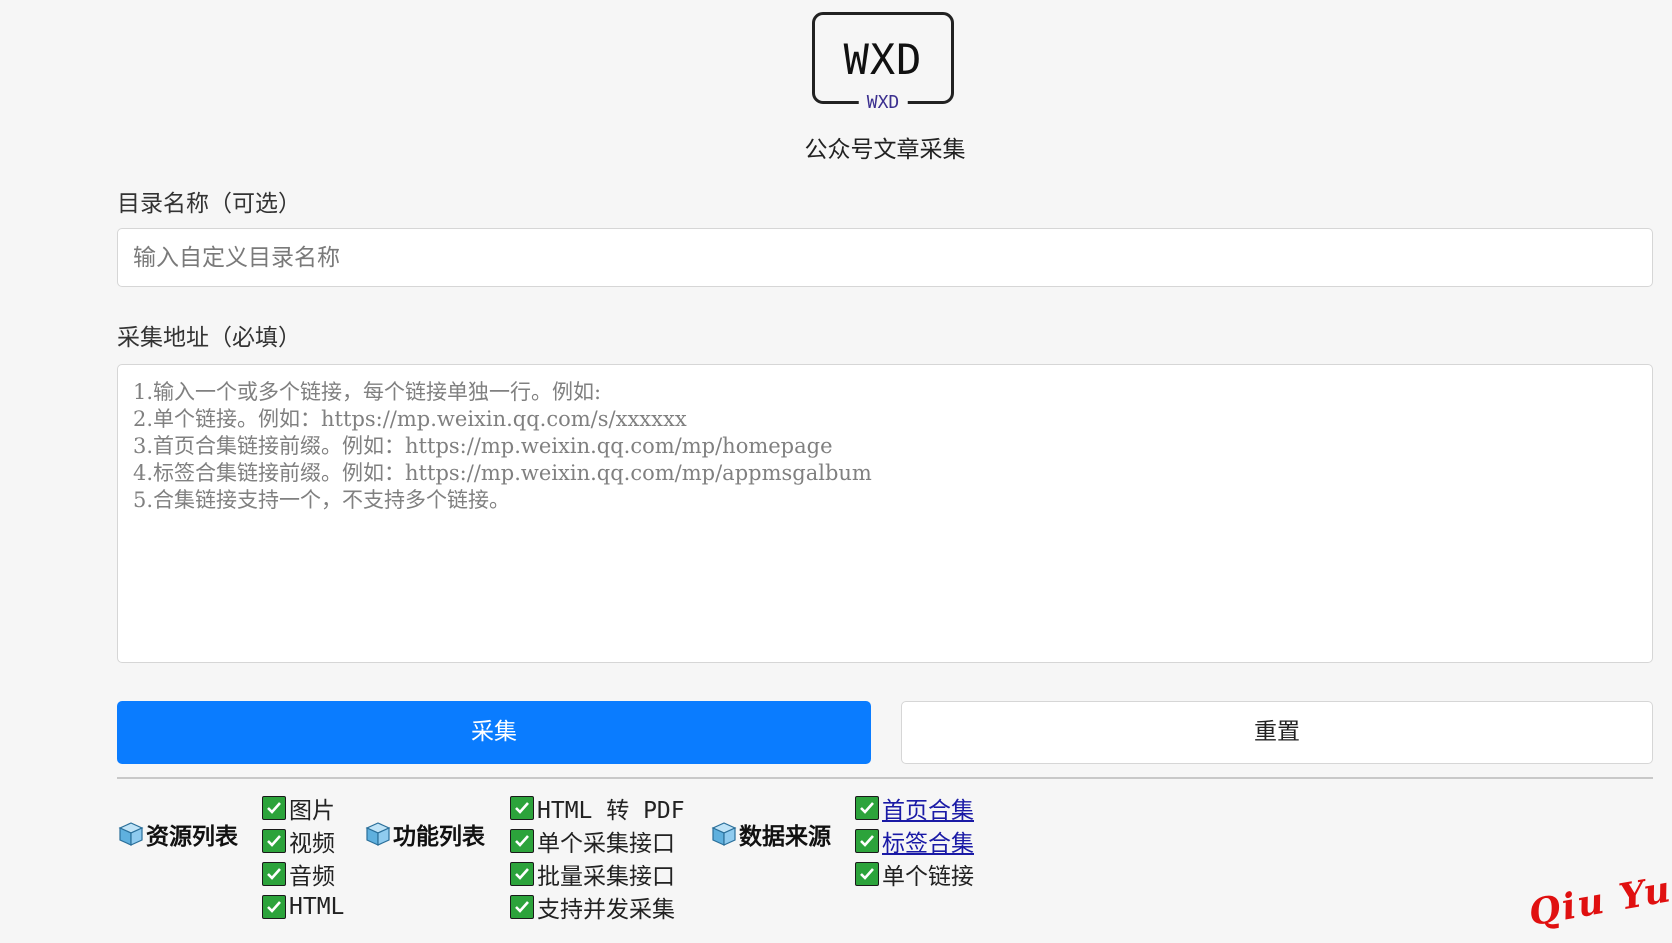  What do you see at coordinates (606, 876) in the screenshot?
I see `feature-batch-api: 批量采集接口` at bounding box center [606, 876].